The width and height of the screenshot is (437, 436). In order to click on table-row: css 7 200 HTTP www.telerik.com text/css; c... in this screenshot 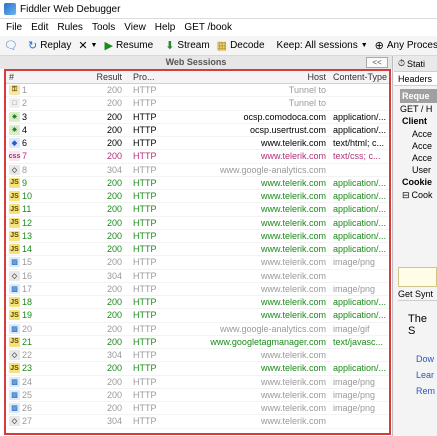, I will do `click(197, 157)`.